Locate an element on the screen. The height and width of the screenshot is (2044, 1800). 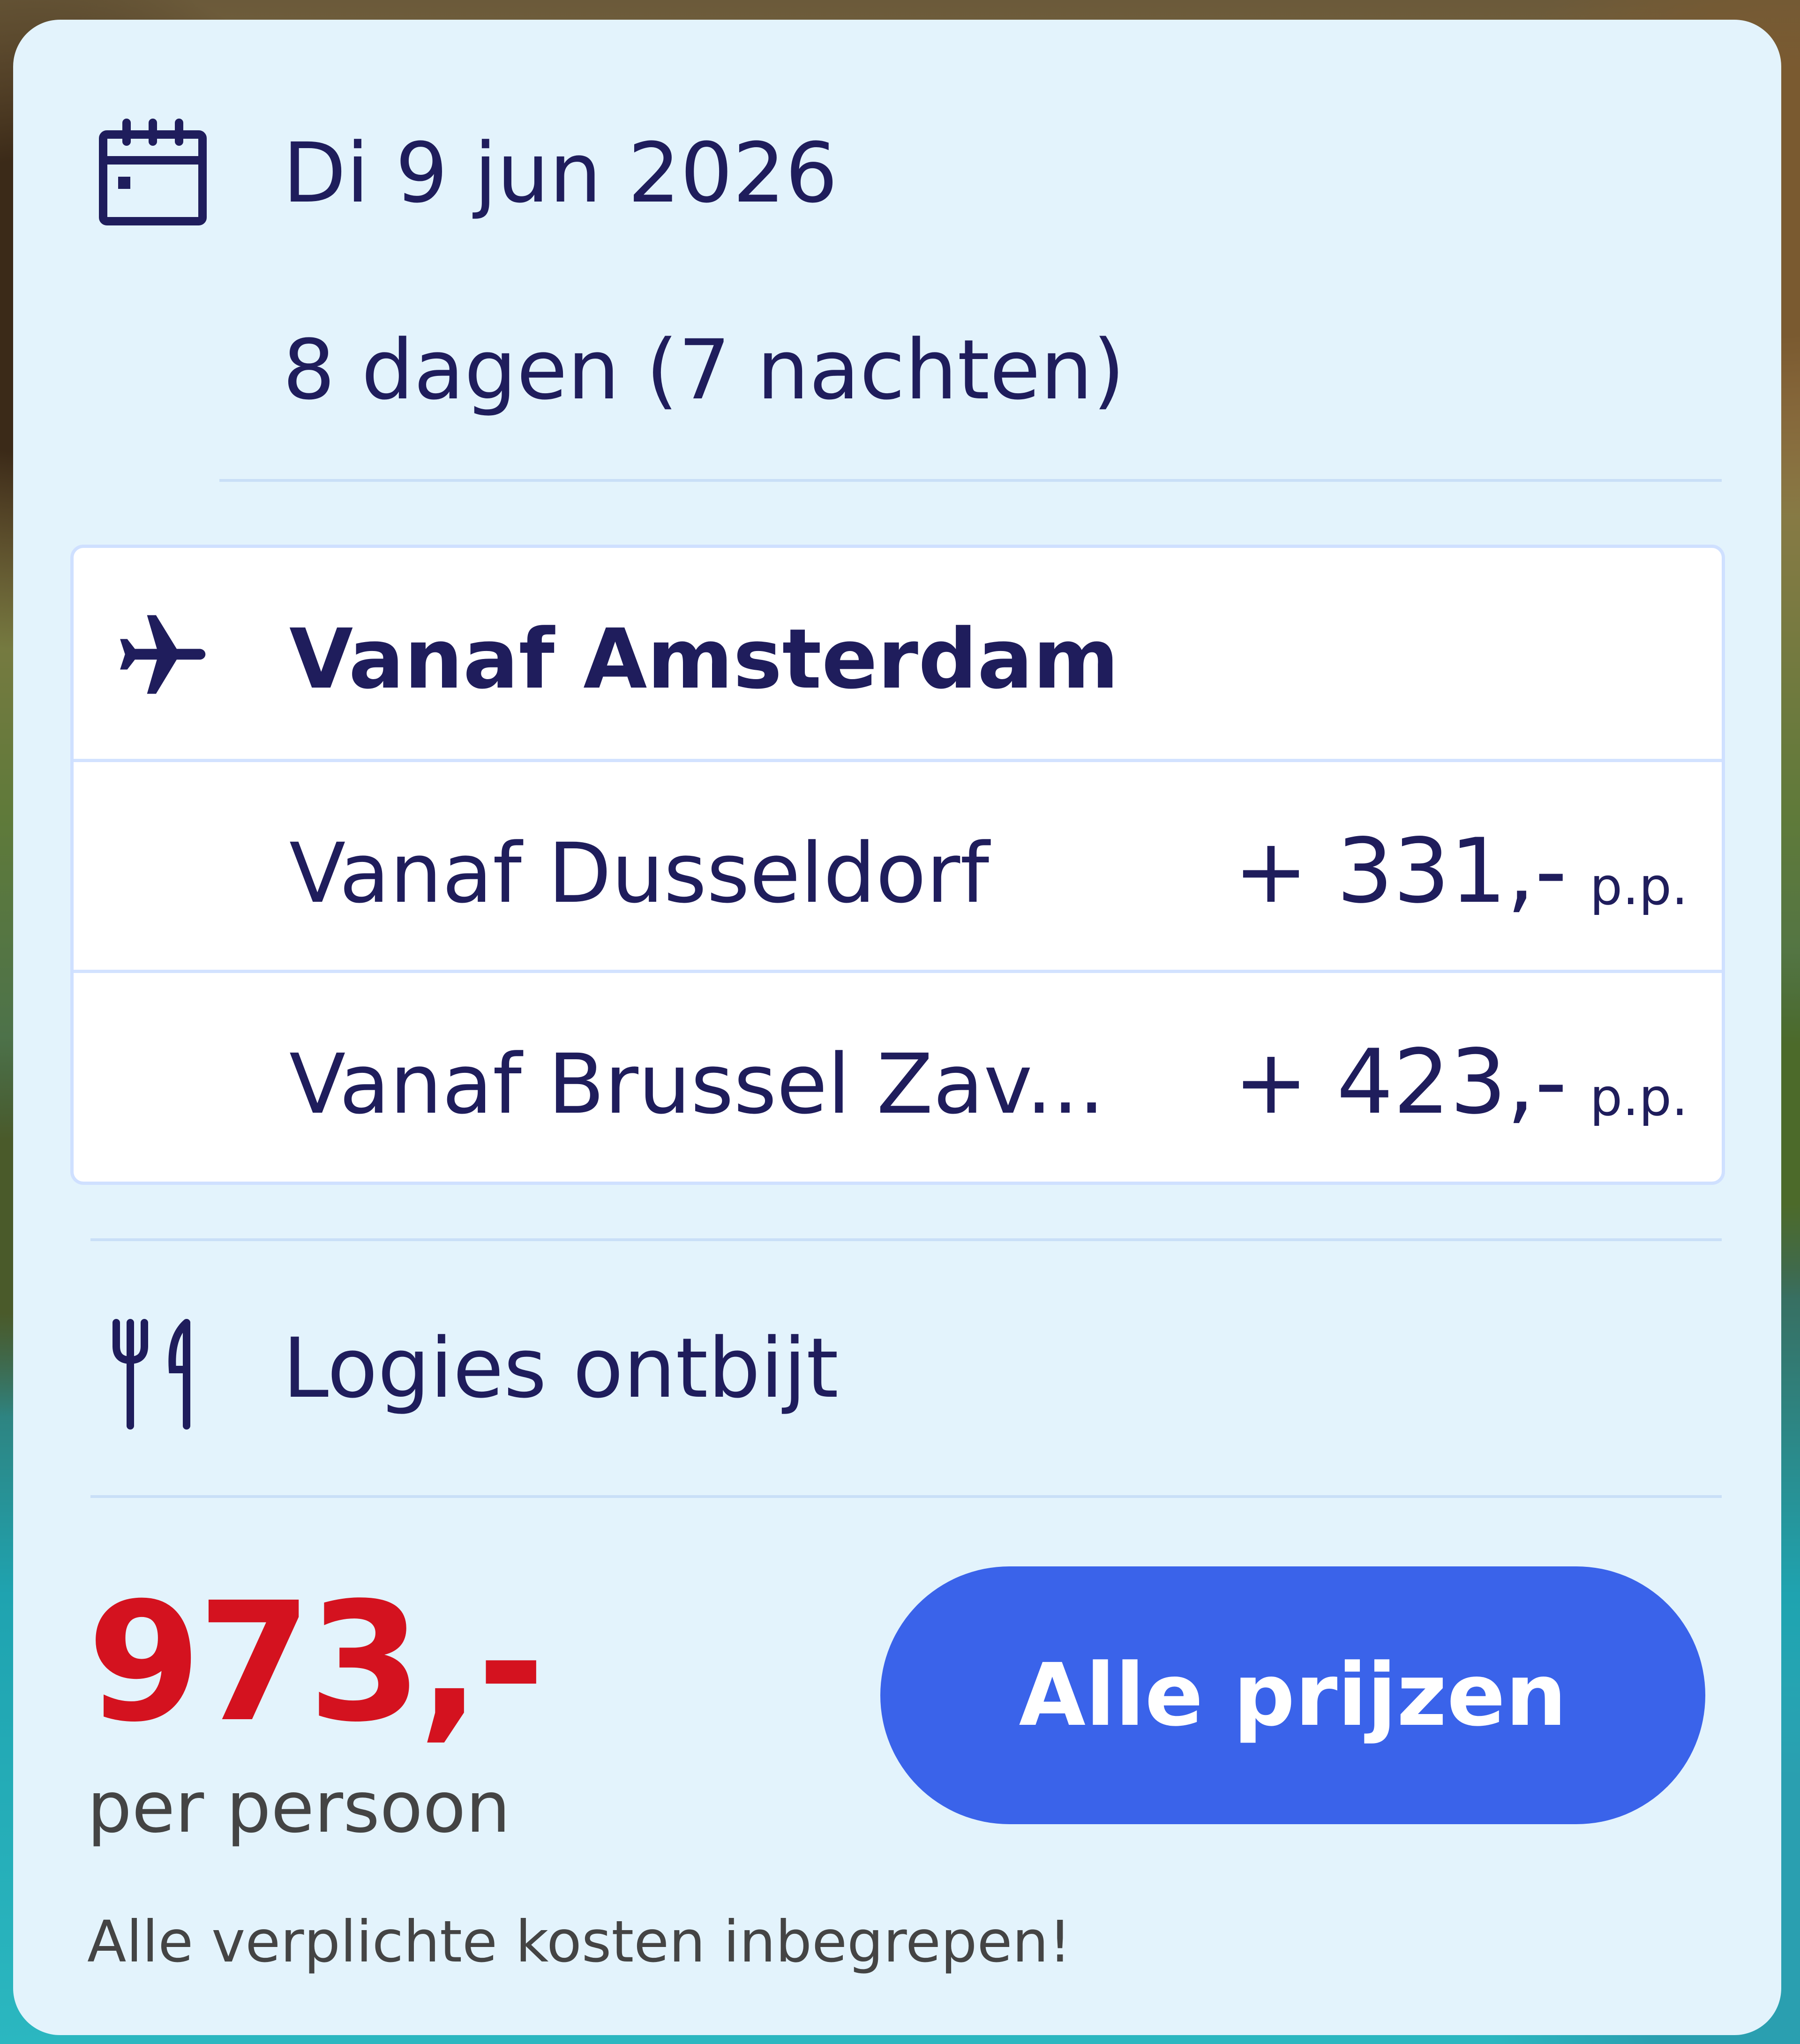
airplane-icon is located at coordinates (163, 654).